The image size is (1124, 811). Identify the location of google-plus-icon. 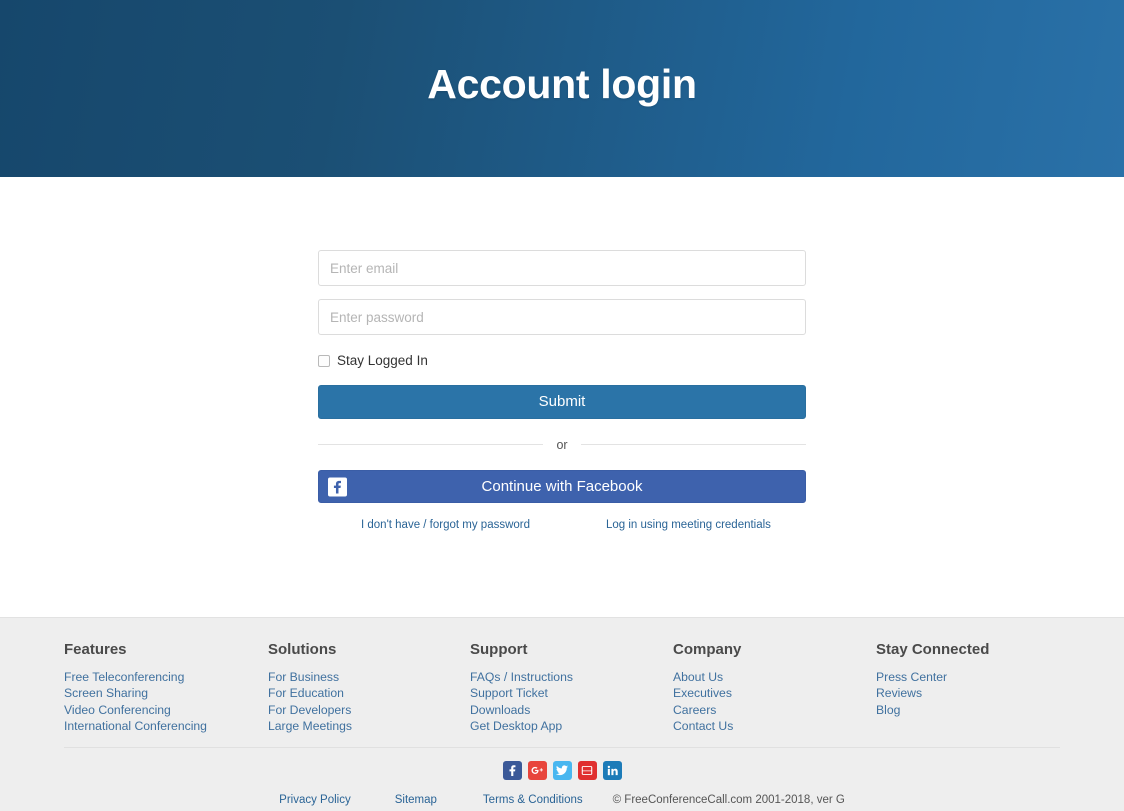
(537, 770).